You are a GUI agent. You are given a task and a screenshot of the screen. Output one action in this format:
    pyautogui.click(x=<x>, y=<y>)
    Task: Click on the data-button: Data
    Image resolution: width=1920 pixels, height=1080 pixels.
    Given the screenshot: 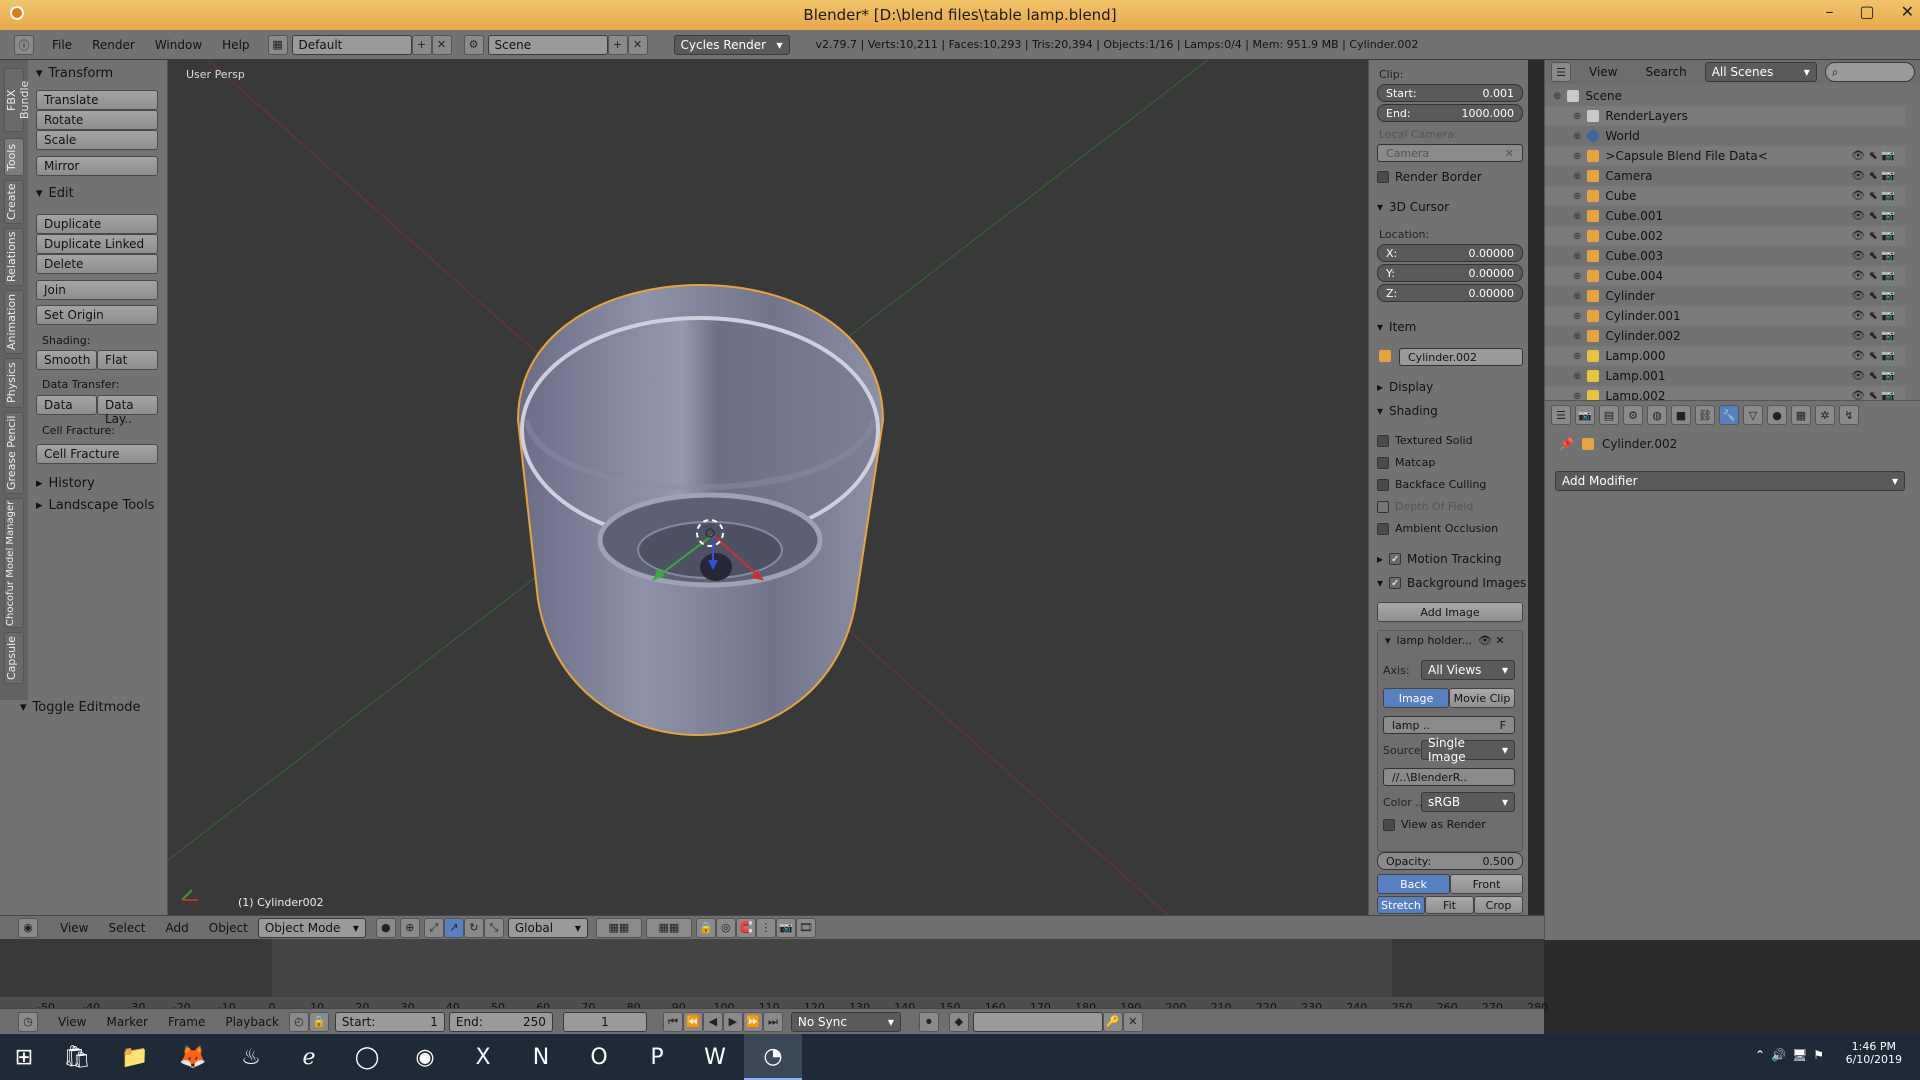 What is the action you would take?
    pyautogui.click(x=66, y=405)
    